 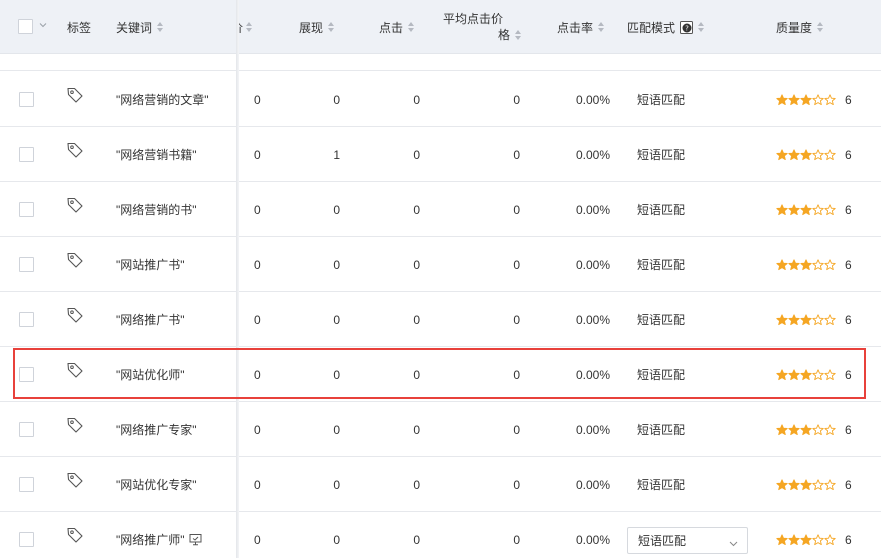 What do you see at coordinates (43, 25) in the screenshot?
I see `select-menu-chevron-icon` at bounding box center [43, 25].